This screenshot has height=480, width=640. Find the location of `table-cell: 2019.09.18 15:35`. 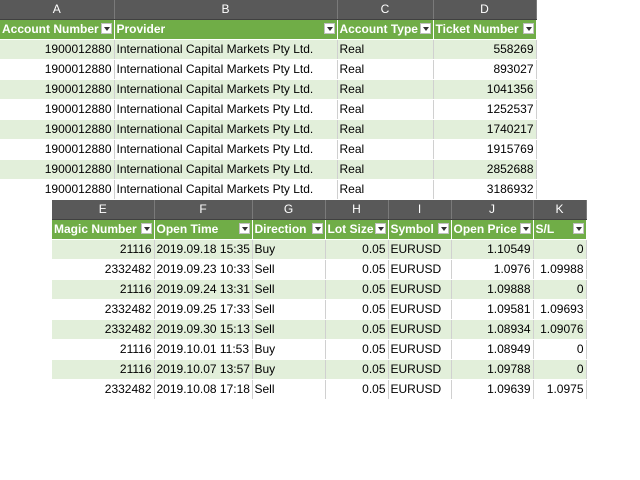

table-cell: 2019.09.18 15:35 is located at coordinates (203, 249).